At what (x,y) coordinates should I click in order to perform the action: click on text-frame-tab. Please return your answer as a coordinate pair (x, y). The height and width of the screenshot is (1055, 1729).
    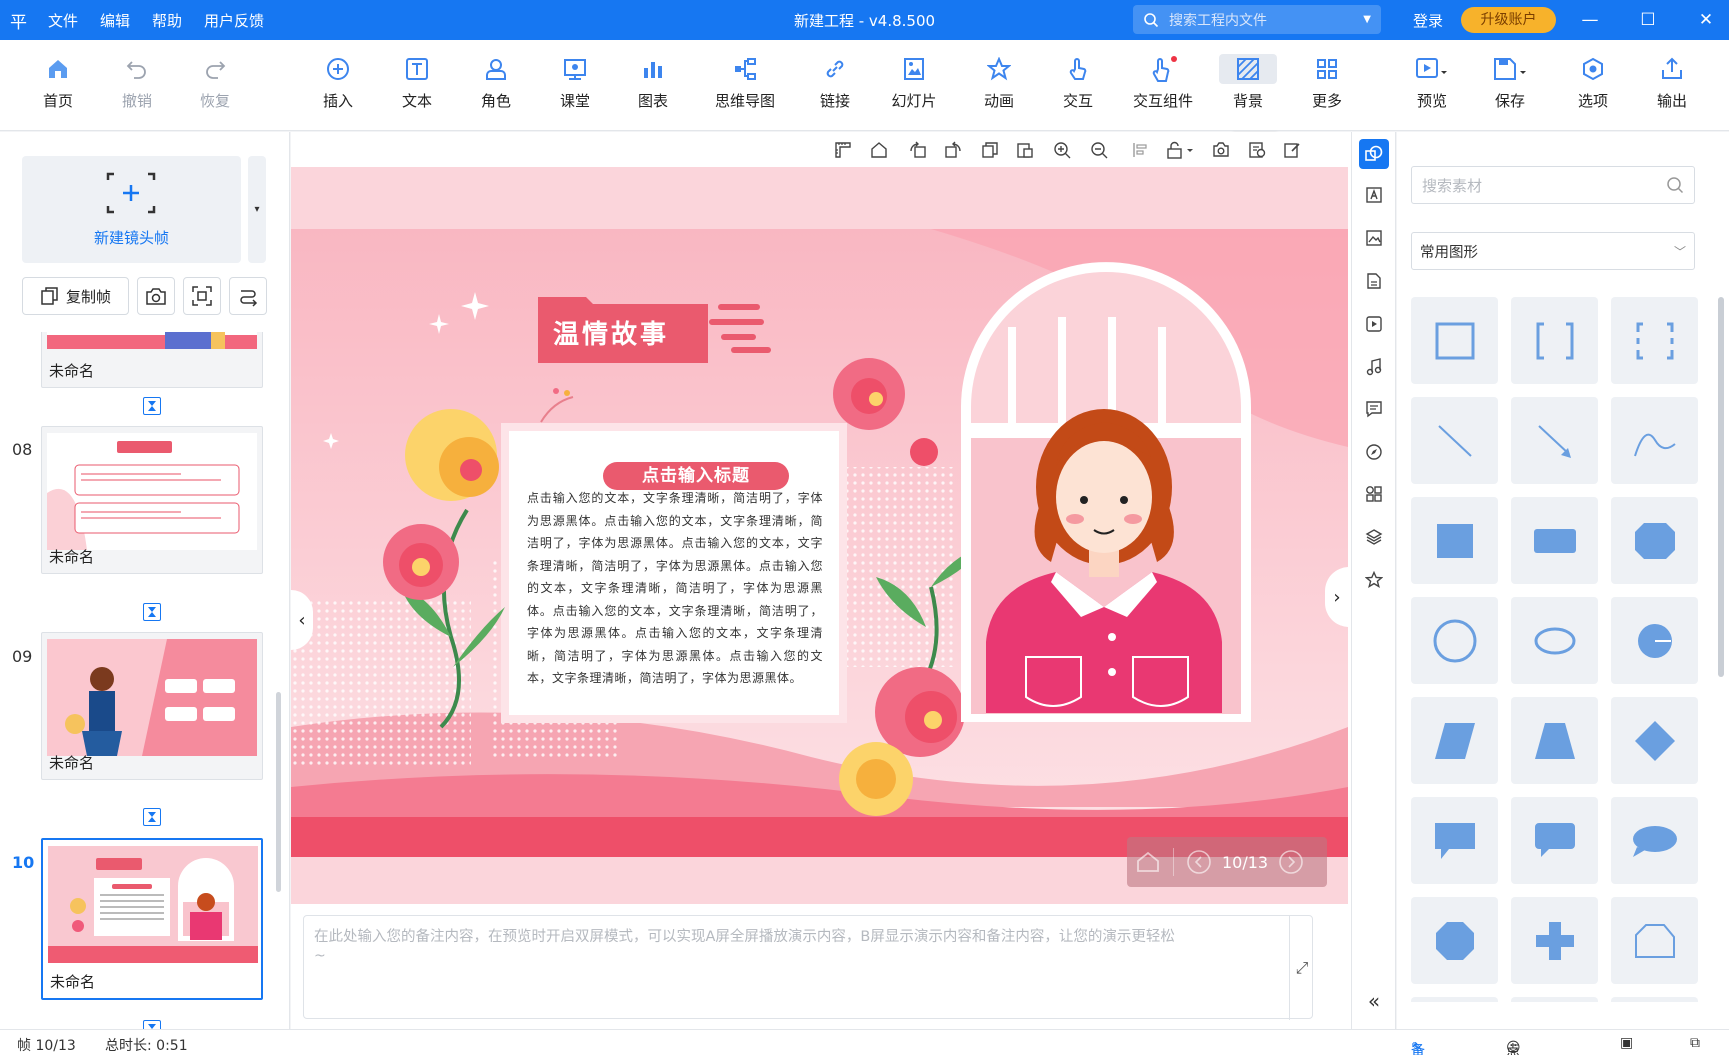
    Looking at the image, I should click on (1374, 195).